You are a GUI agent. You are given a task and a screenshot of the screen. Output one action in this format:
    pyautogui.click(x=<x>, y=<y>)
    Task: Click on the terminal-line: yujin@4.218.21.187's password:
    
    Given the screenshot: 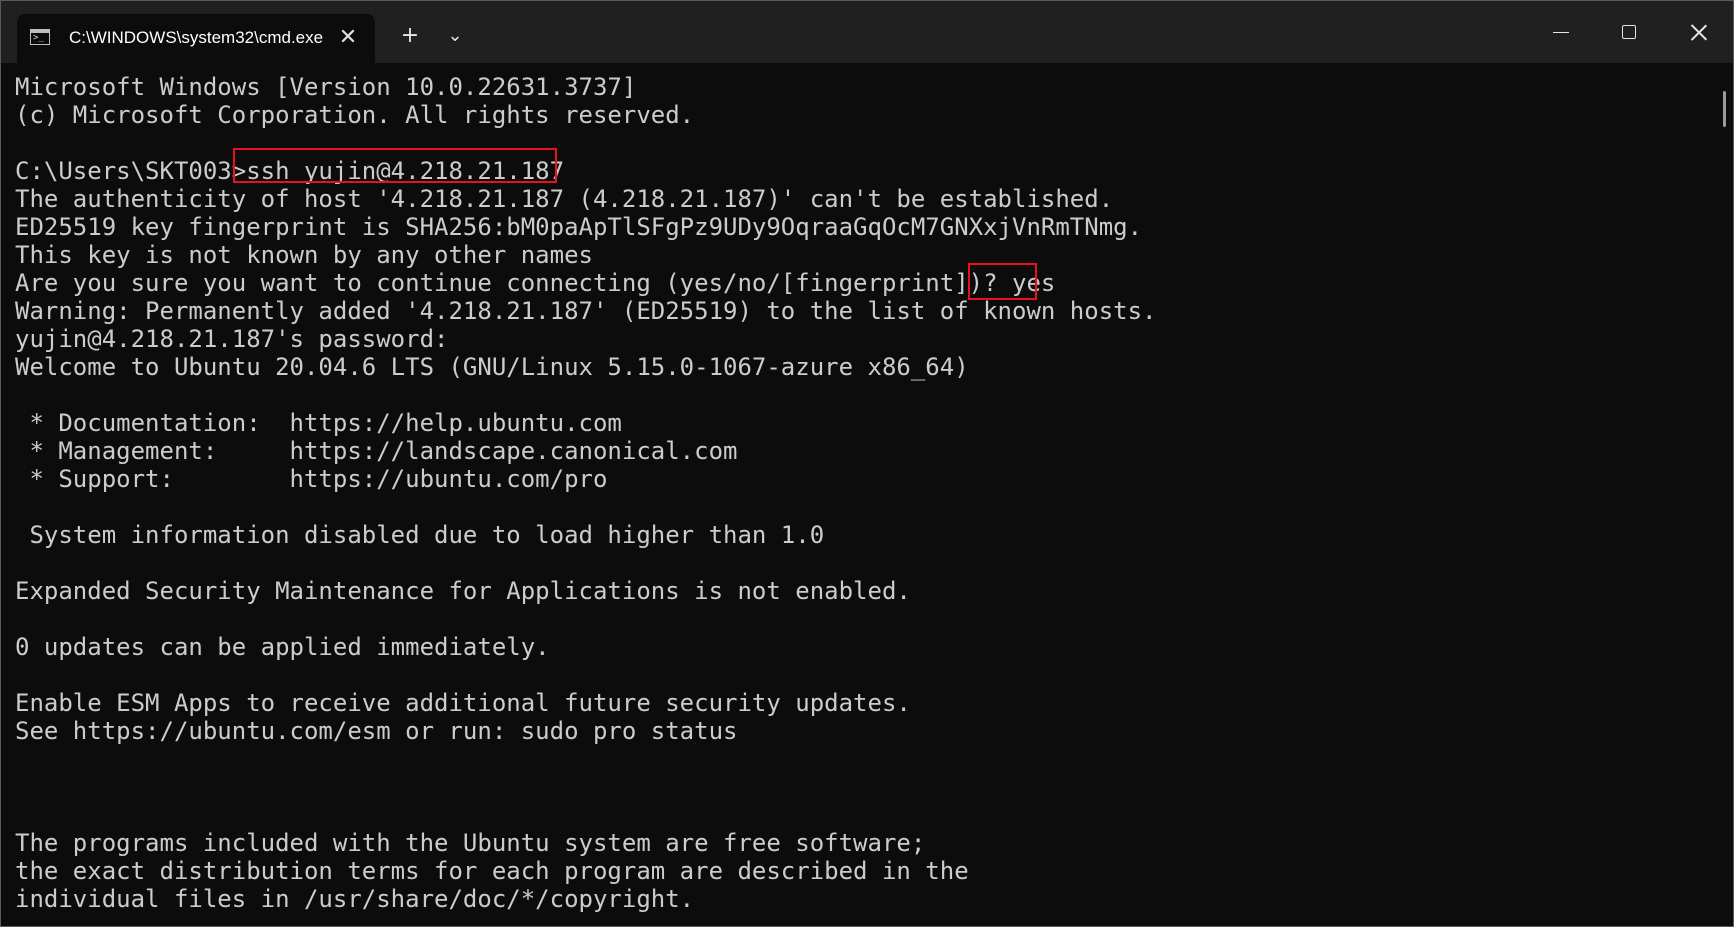 What is the action you would take?
    pyautogui.click(x=232, y=339)
    